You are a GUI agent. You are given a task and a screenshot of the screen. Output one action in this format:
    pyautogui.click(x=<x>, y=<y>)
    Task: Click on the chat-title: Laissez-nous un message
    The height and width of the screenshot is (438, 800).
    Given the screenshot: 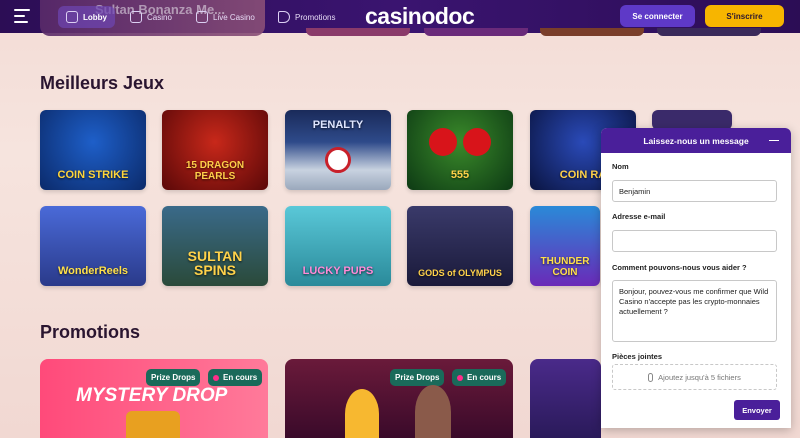 What is the action you would take?
    pyautogui.click(x=696, y=140)
    